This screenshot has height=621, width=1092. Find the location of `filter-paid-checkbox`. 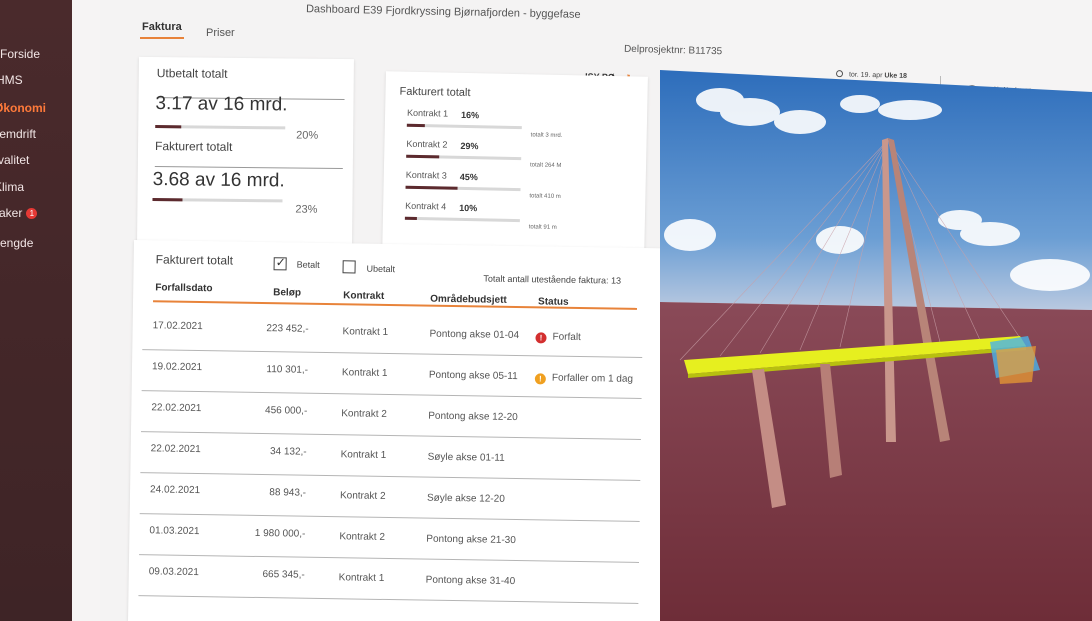

filter-paid-checkbox is located at coordinates (280, 264).